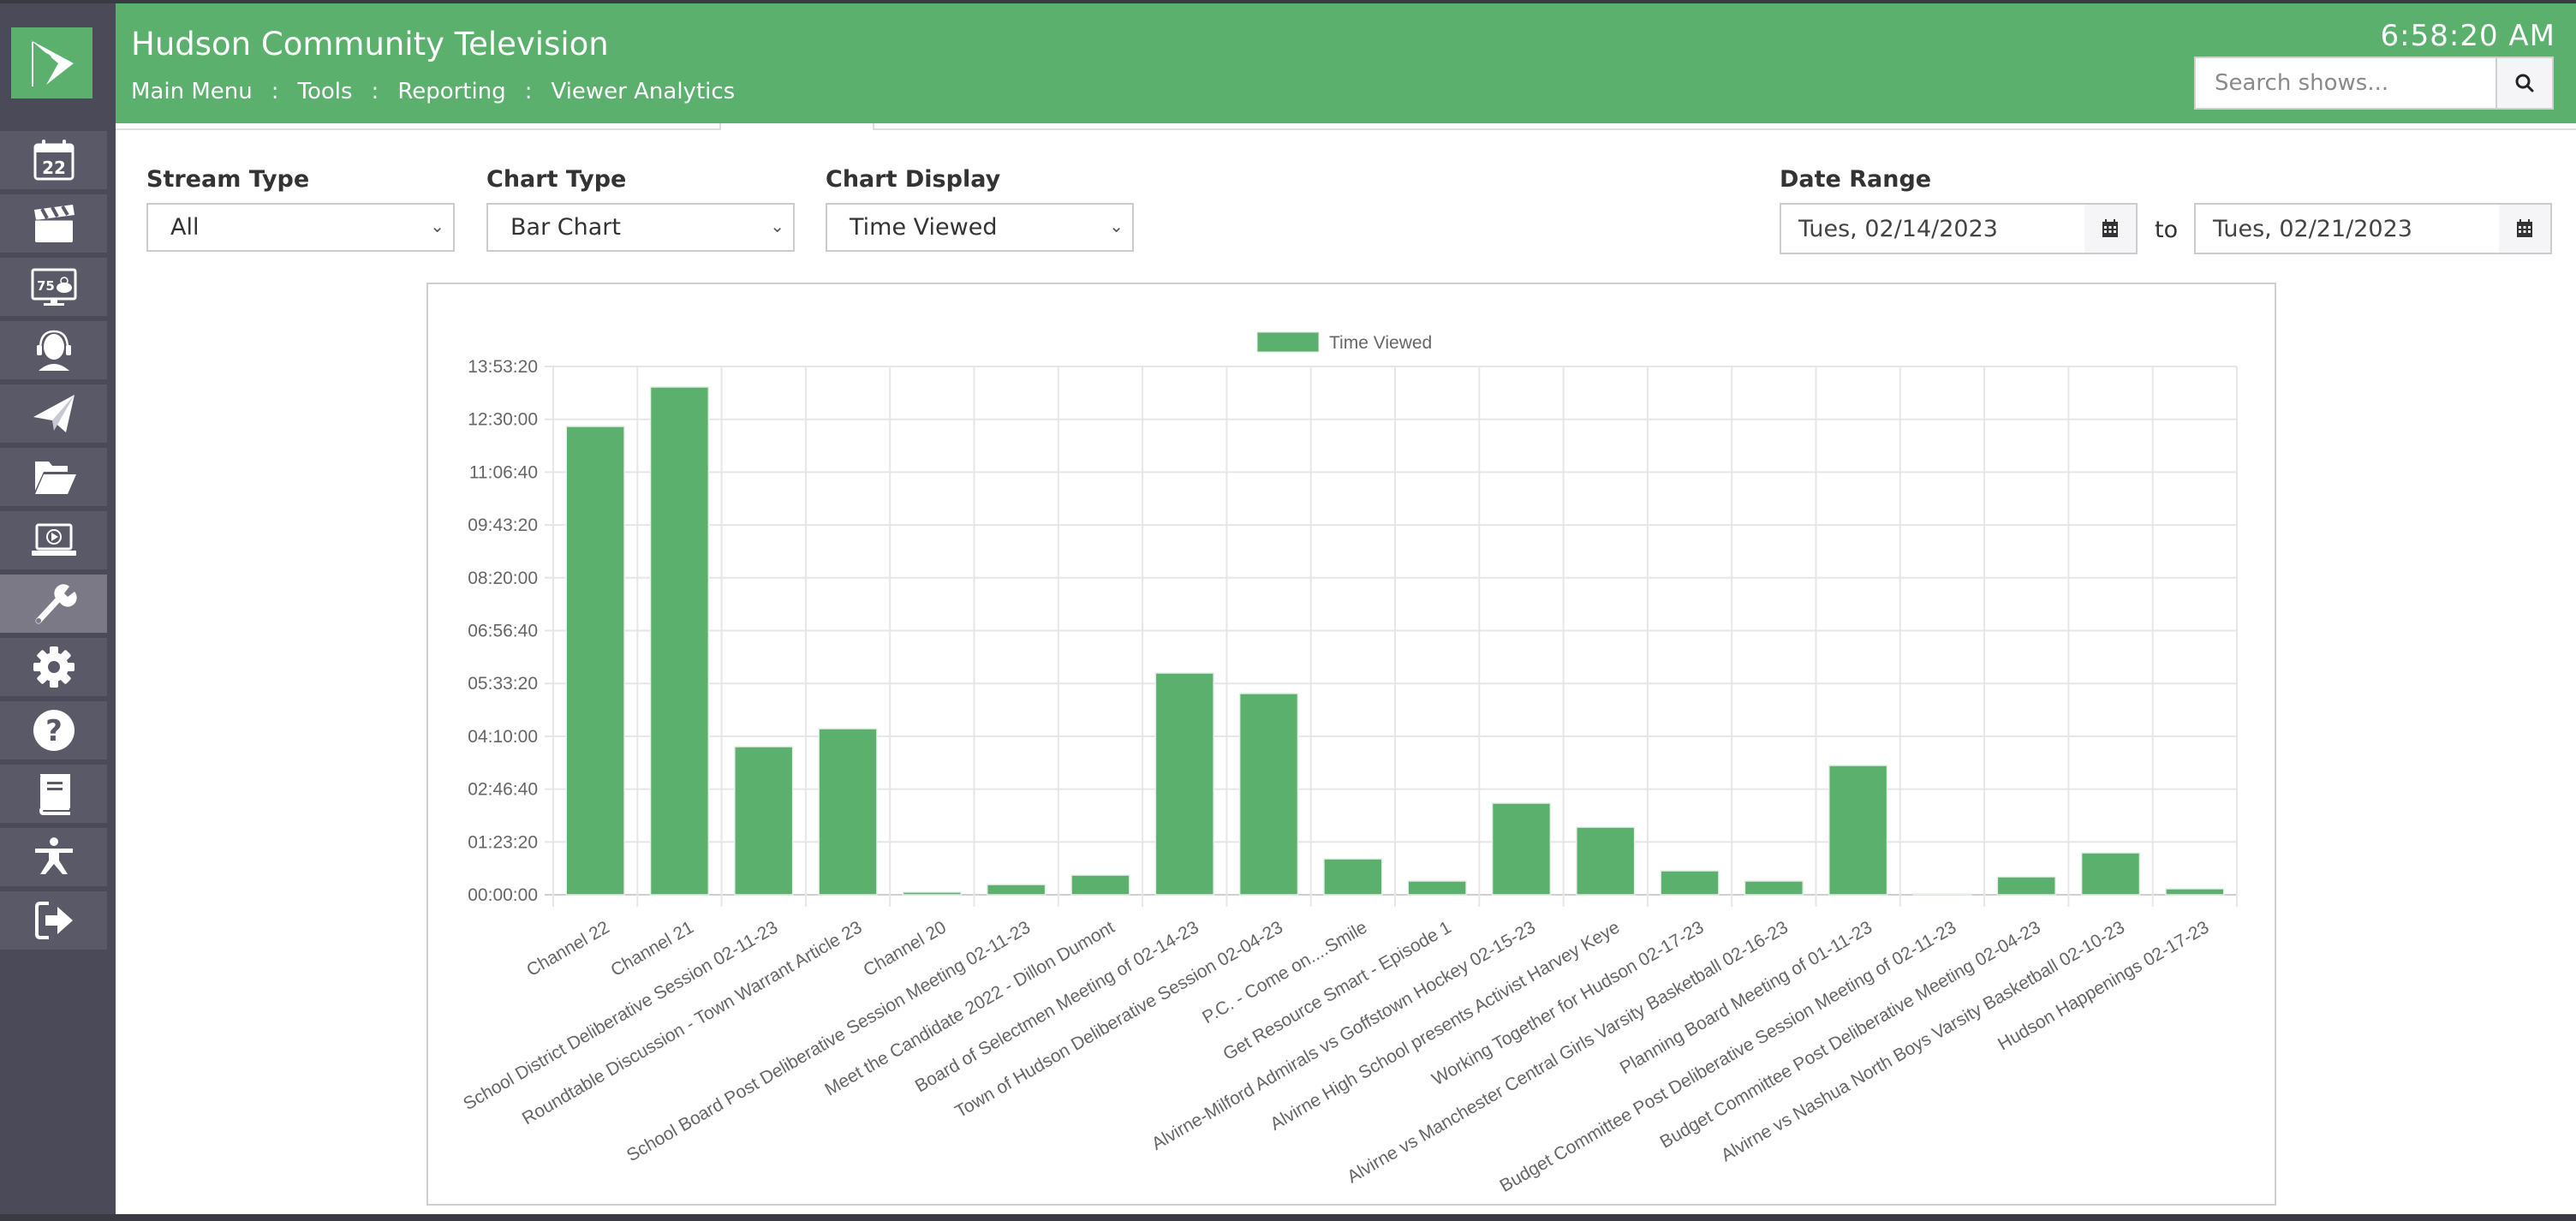  I want to click on sidebar: 22 75 ?, so click(58, 610).